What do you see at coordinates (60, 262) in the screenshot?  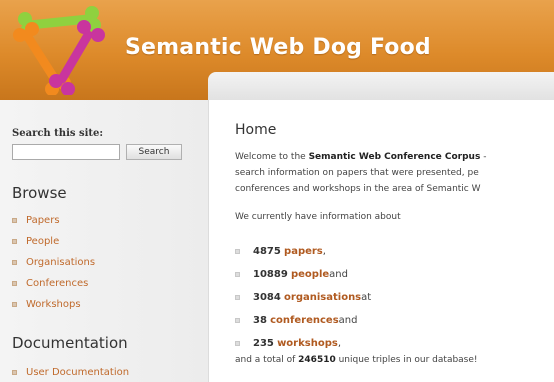 I see `organisations-link: Organisations` at bounding box center [60, 262].